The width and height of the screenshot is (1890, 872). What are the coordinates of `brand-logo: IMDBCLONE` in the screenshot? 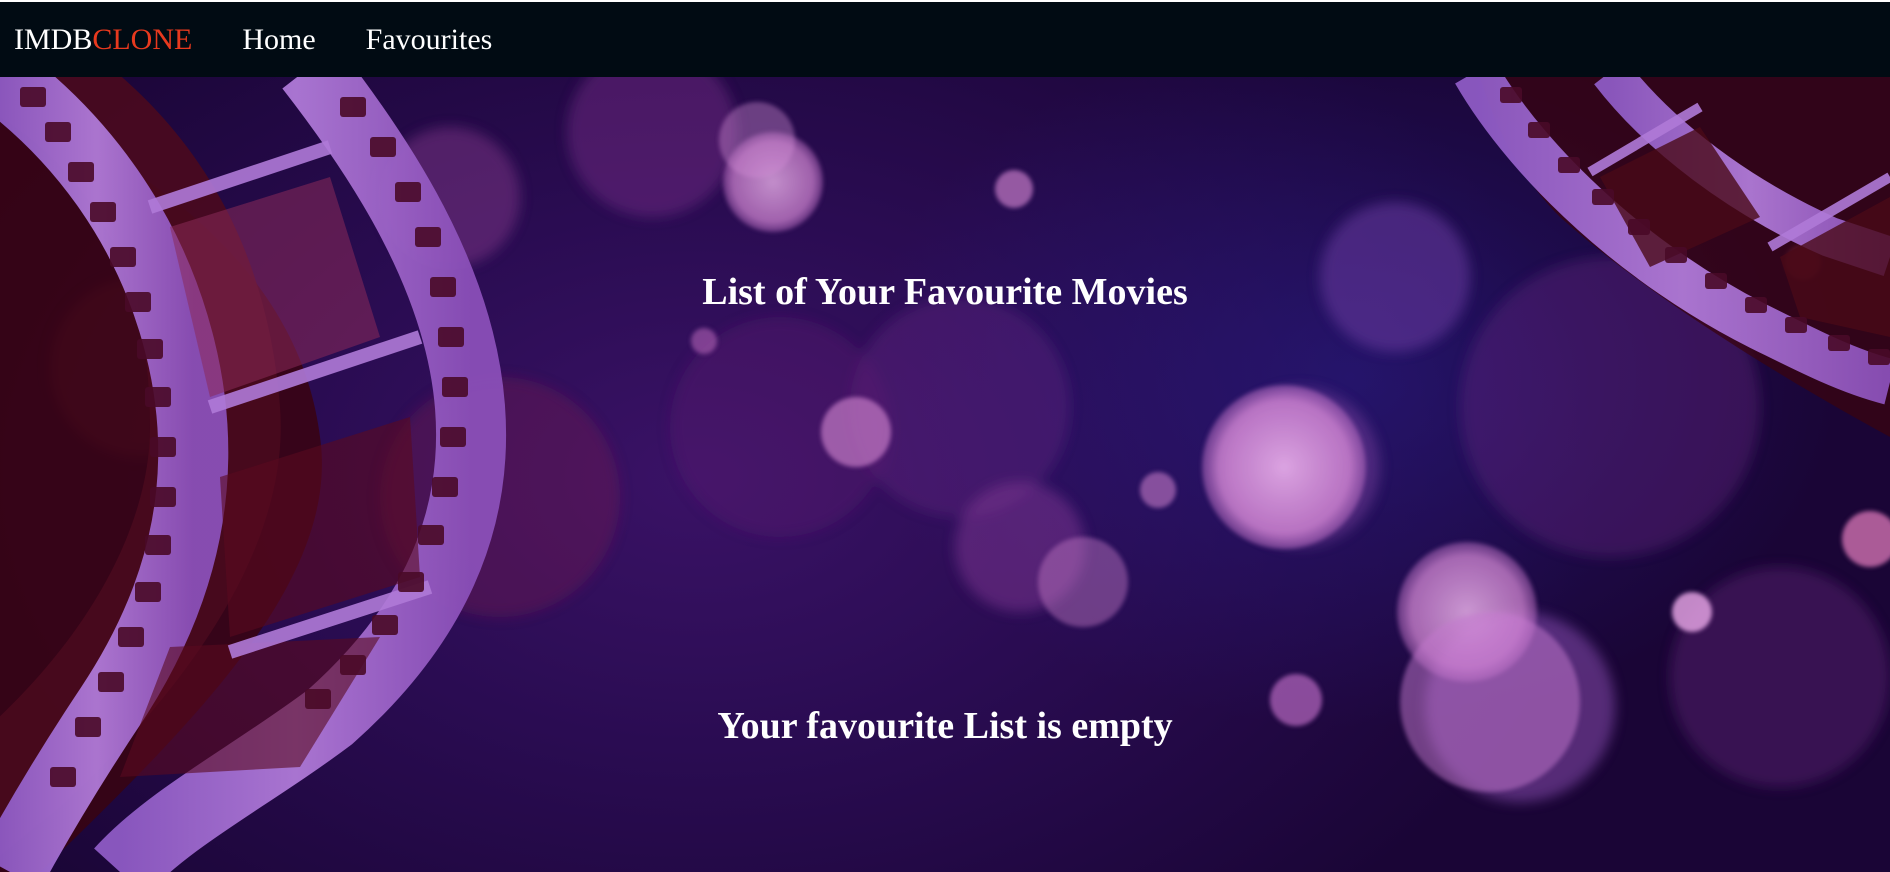 It's located at (103, 40).